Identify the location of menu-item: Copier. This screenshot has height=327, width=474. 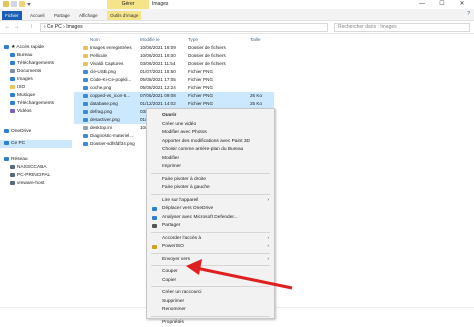
(210, 281).